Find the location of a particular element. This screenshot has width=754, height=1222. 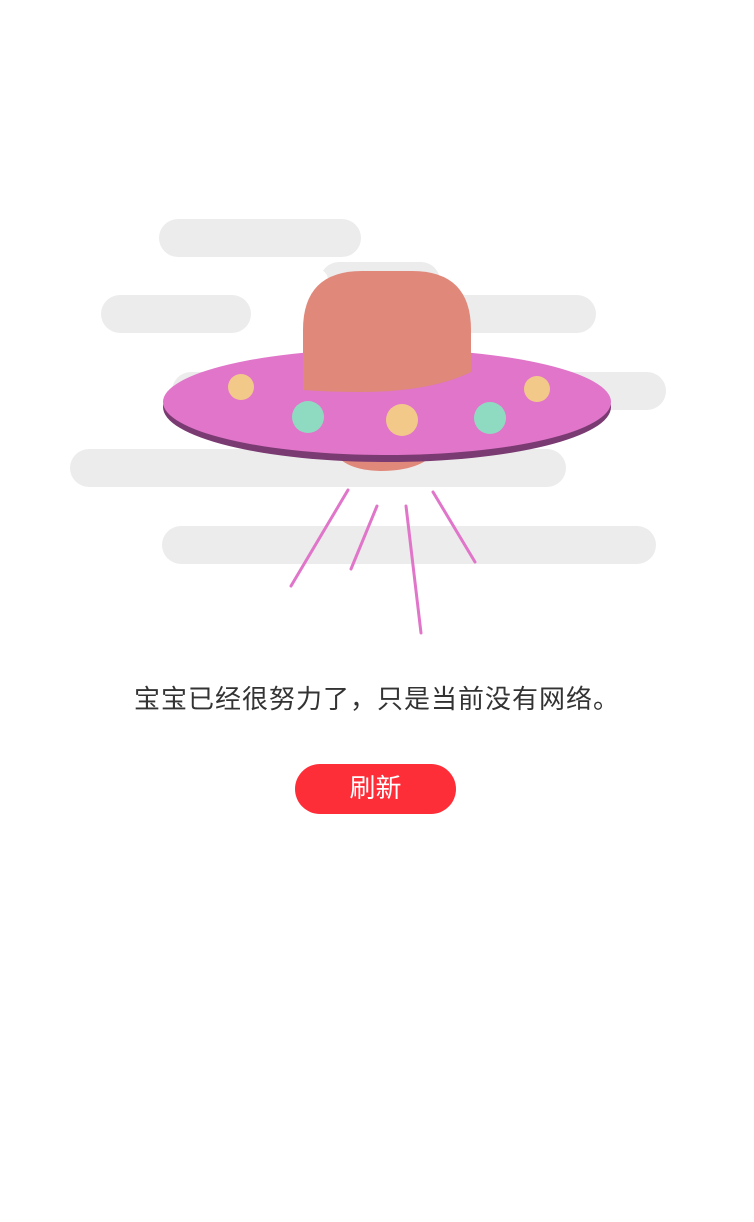

refresh-button: 刷新 is located at coordinates (375, 789).